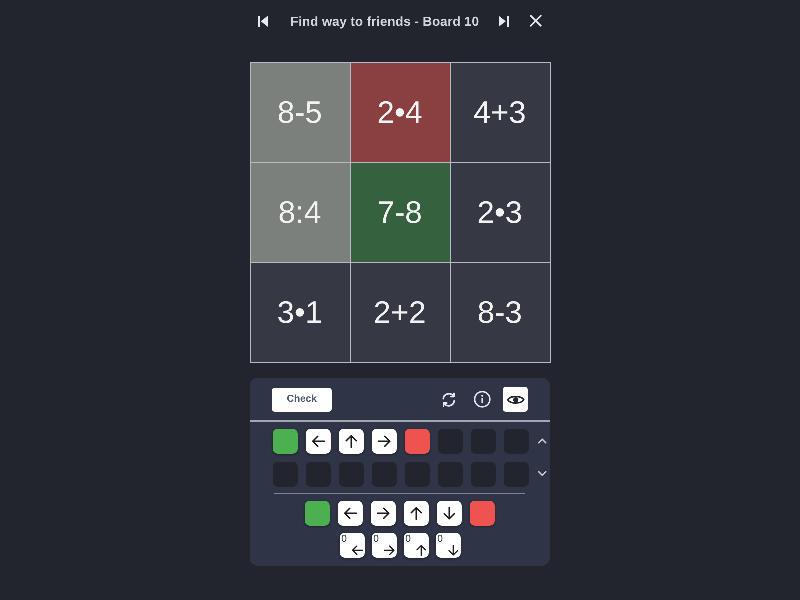 Image resolution: width=800 pixels, height=600 pixels. I want to click on info-icon, so click(482, 399).